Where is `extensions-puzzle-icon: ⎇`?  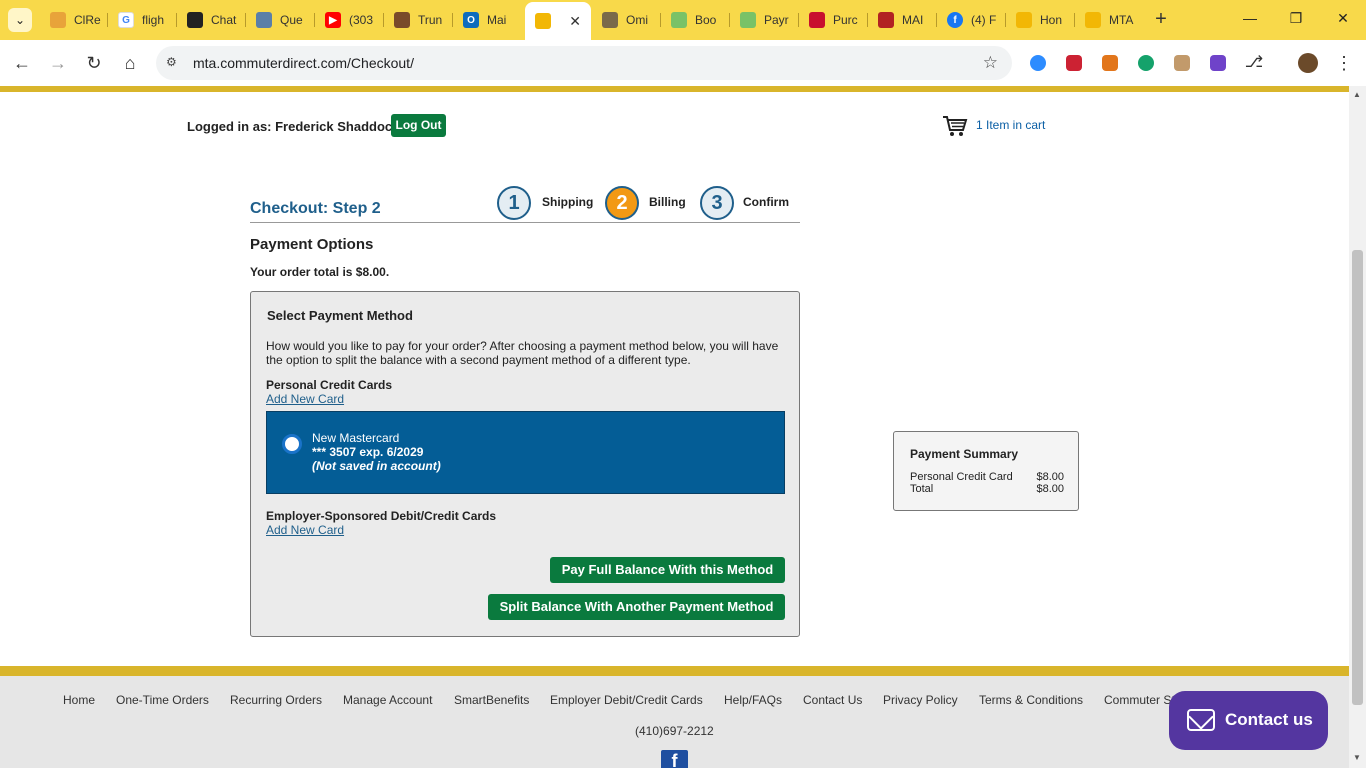 extensions-puzzle-icon: ⎇ is located at coordinates (1254, 63).